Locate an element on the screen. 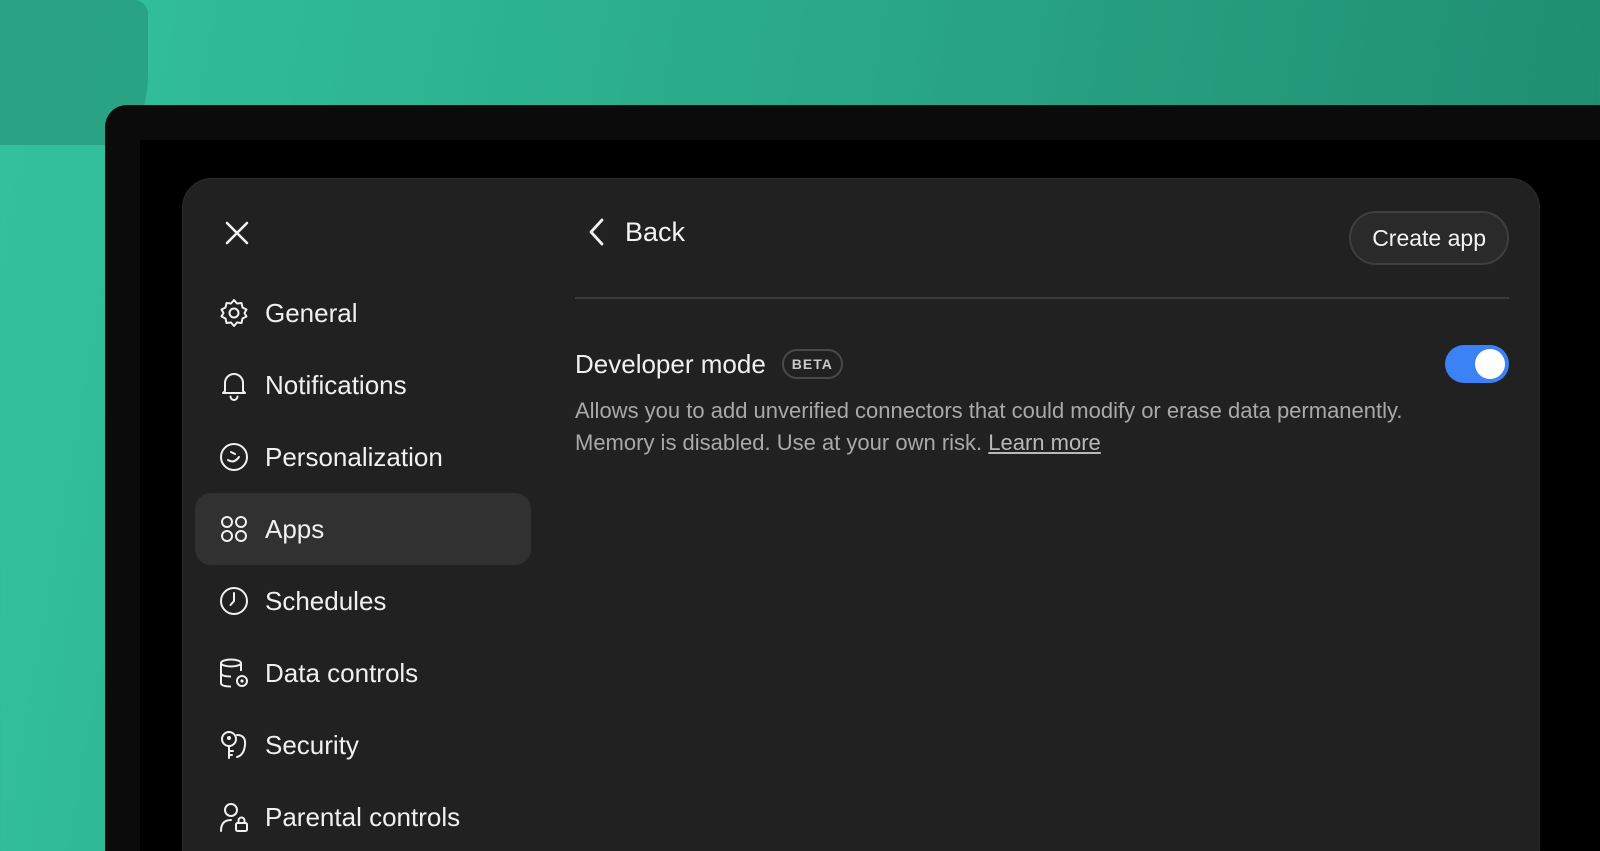 This screenshot has width=1600, height=851. sidebar-item-label: Notifications is located at coordinates (336, 384).